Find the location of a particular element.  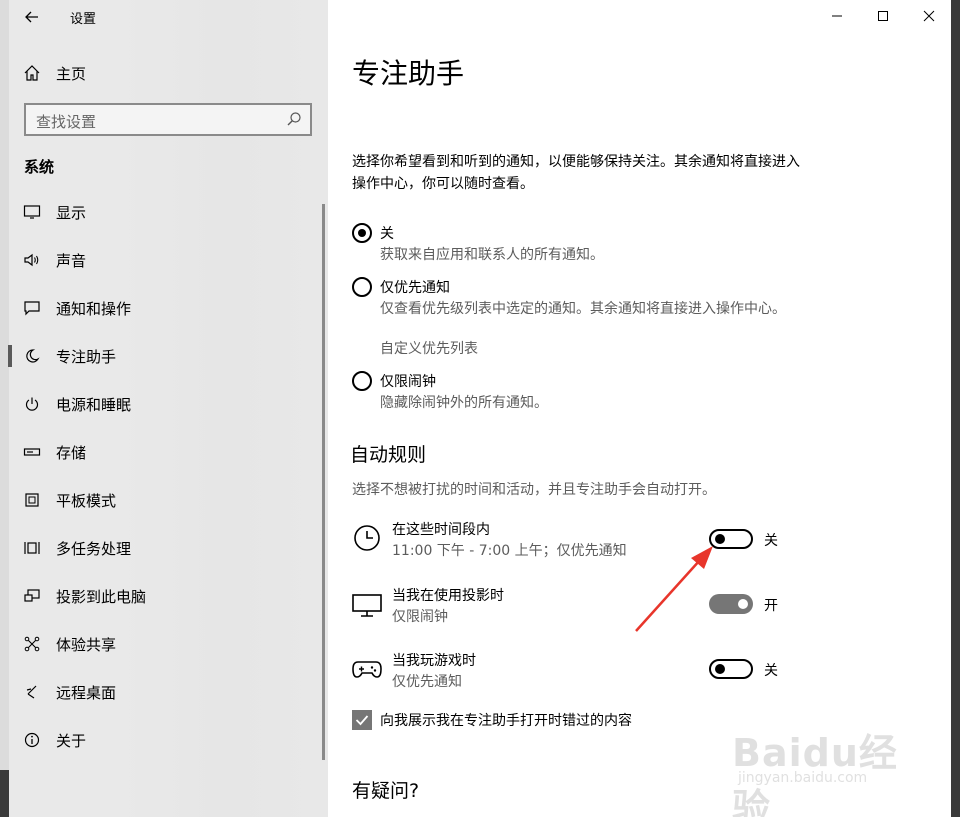

sidebar-item-label: 专注助手 is located at coordinates (86, 357).